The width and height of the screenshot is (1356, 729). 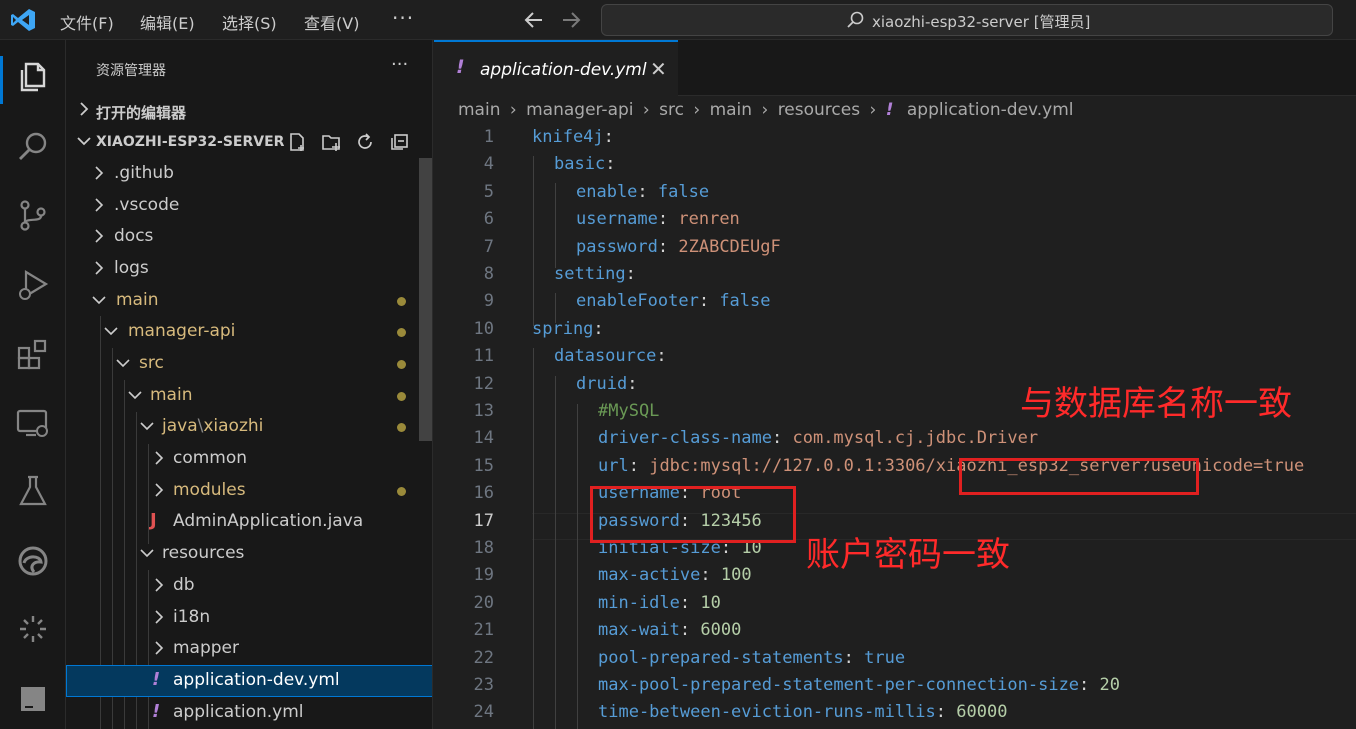 I want to click on menu-selection: 选择(S), so click(x=249, y=22).